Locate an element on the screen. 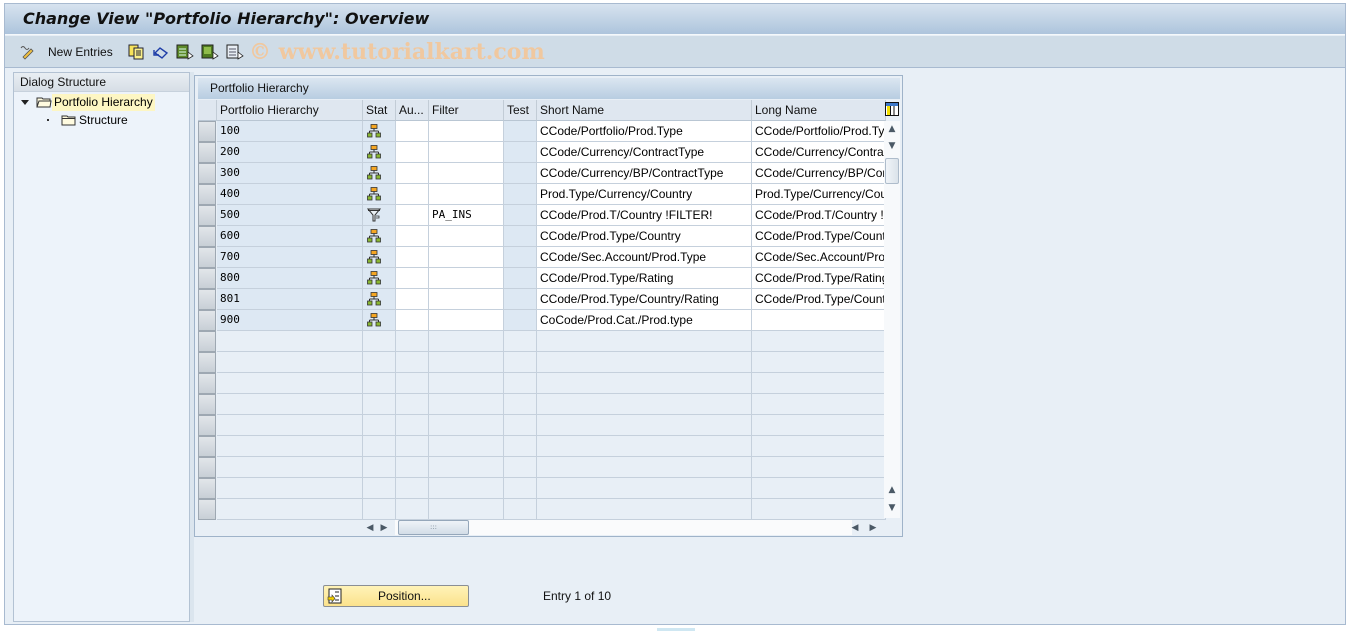  copy-as-button is located at coordinates (136, 52).